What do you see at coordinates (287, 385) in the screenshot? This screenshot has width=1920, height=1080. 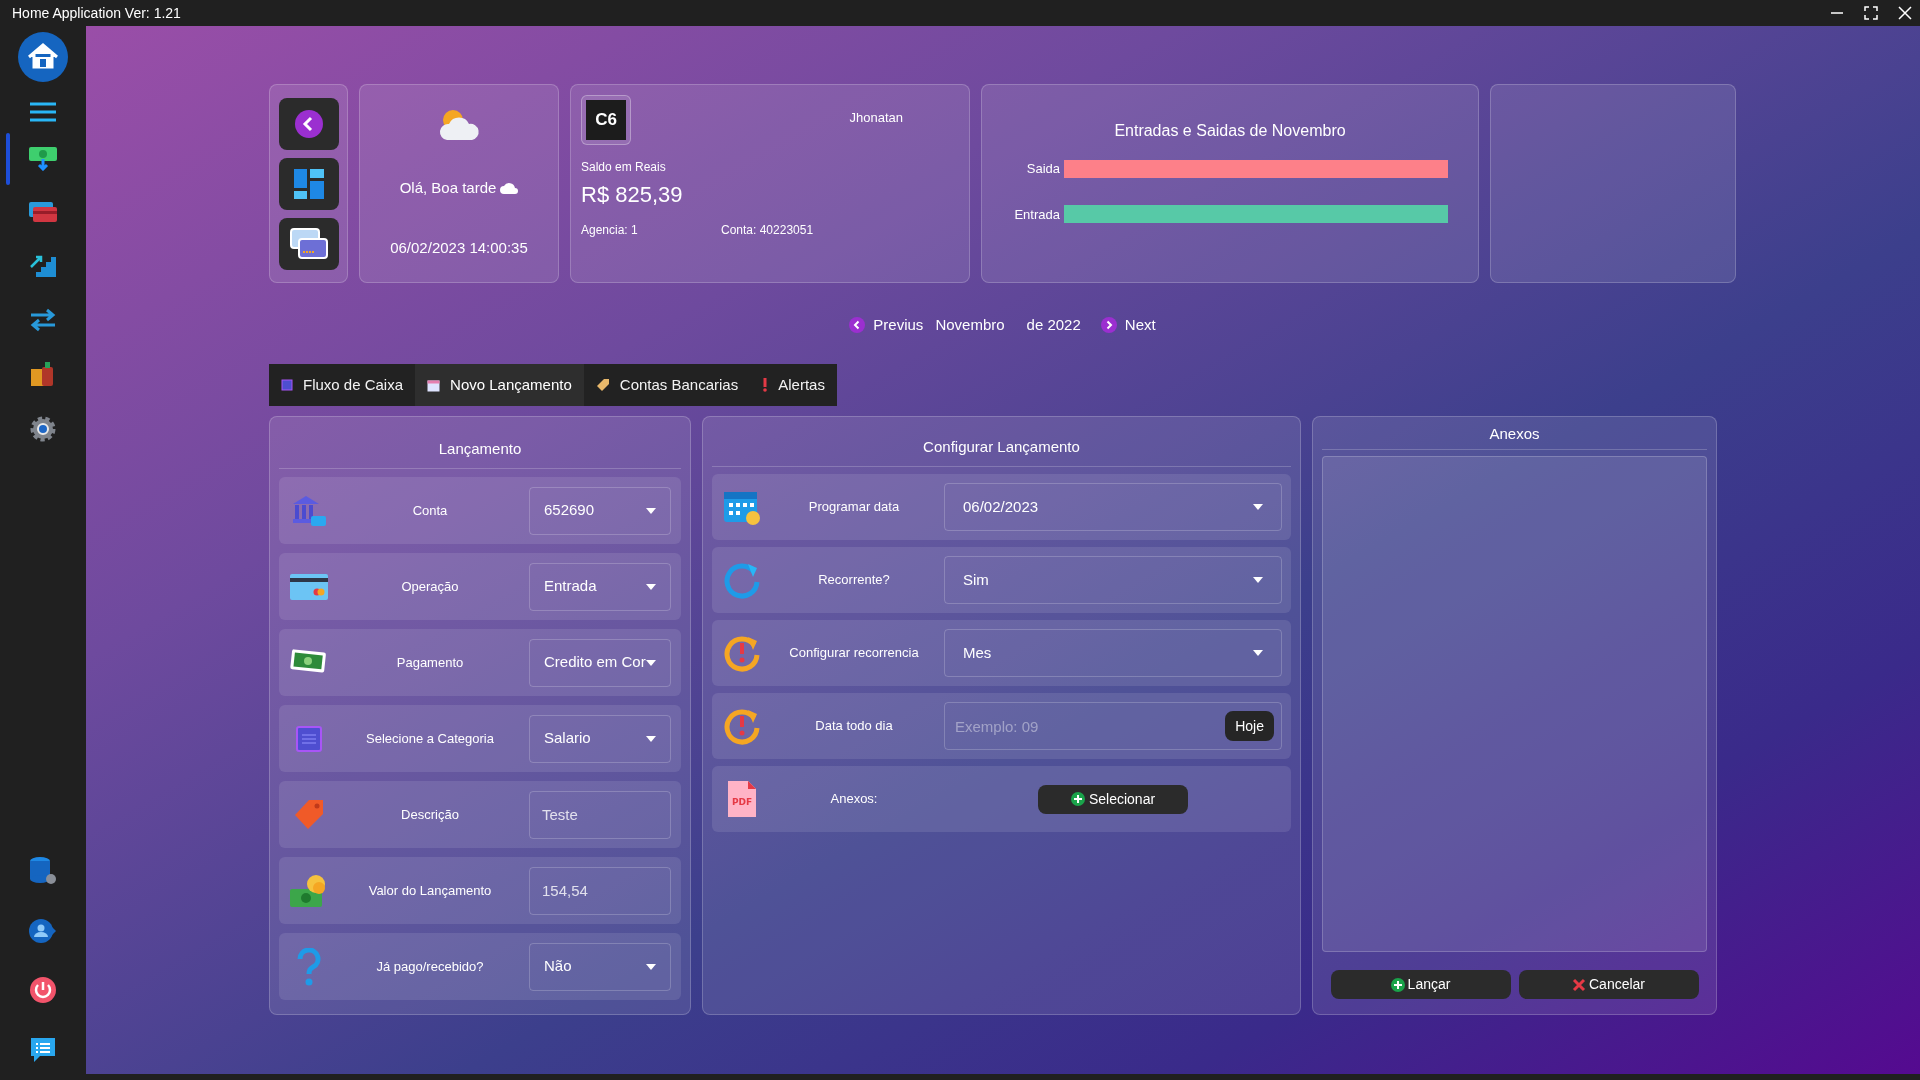 I see `frame-icon` at bounding box center [287, 385].